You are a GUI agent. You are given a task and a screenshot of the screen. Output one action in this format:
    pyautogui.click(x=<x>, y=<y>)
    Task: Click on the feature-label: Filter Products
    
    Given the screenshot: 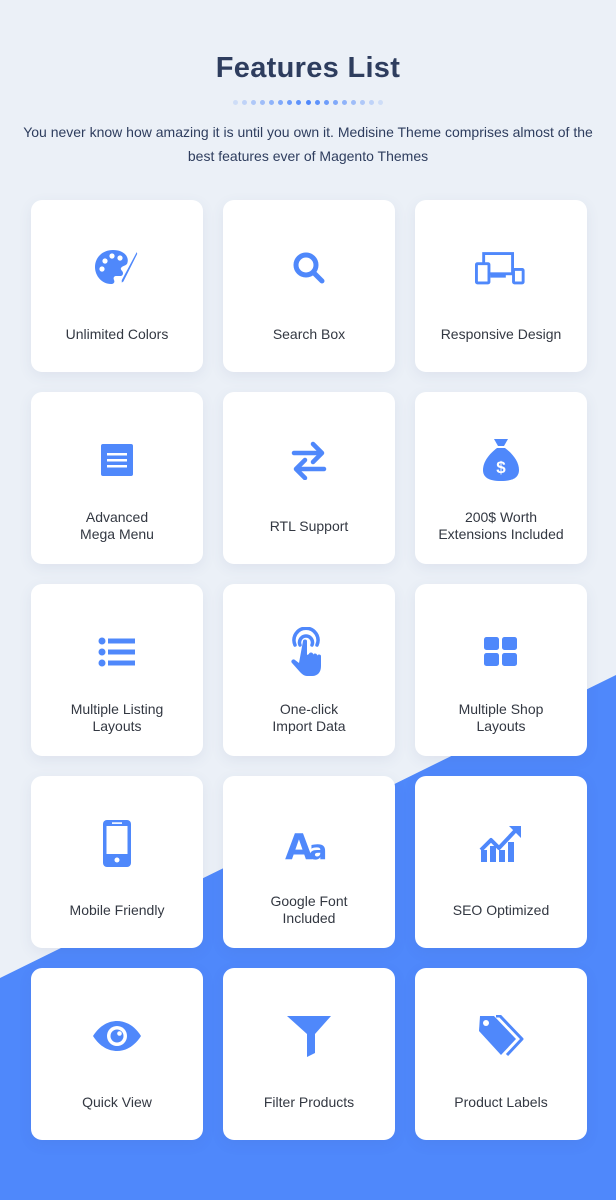 What is the action you would take?
    pyautogui.click(x=309, y=1101)
    